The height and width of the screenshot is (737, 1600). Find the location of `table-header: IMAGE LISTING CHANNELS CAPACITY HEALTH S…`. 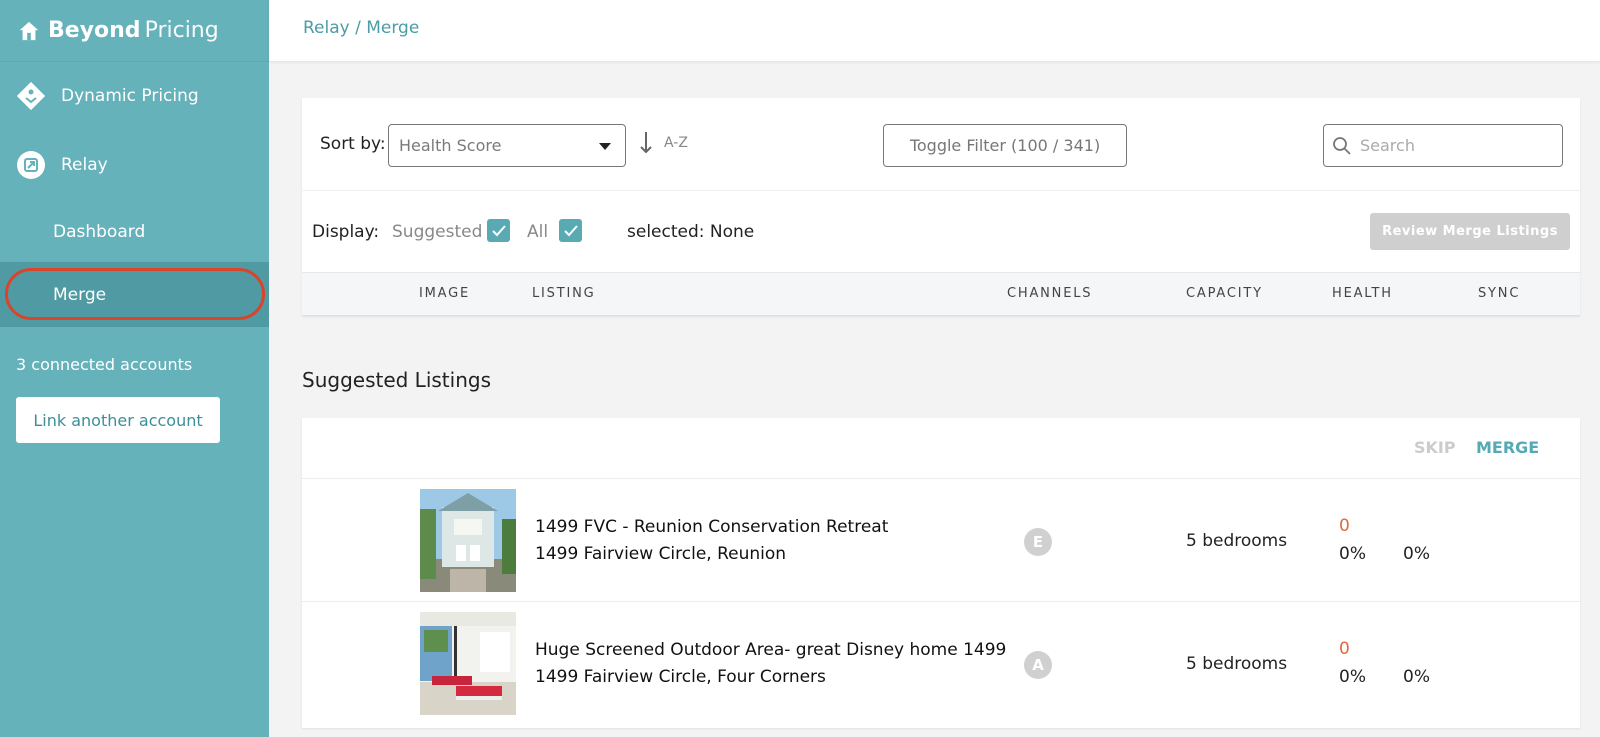

table-header: IMAGE LISTING CHANNELS CAPACITY HEALTH S… is located at coordinates (941, 294).